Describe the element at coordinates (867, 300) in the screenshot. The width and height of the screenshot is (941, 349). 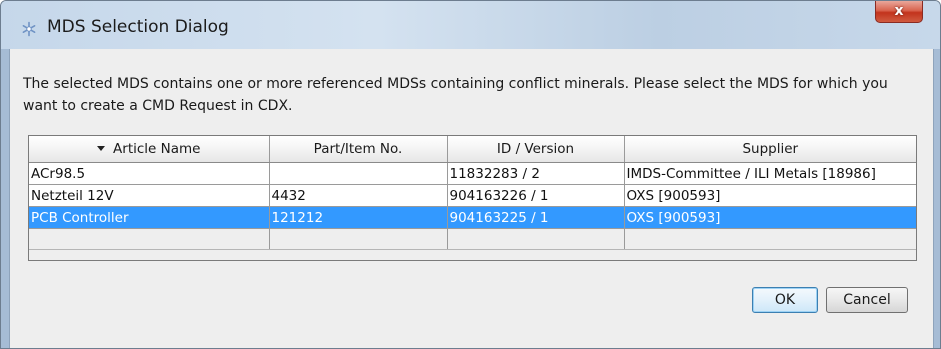
I see `cancel-button: Cancel` at that location.